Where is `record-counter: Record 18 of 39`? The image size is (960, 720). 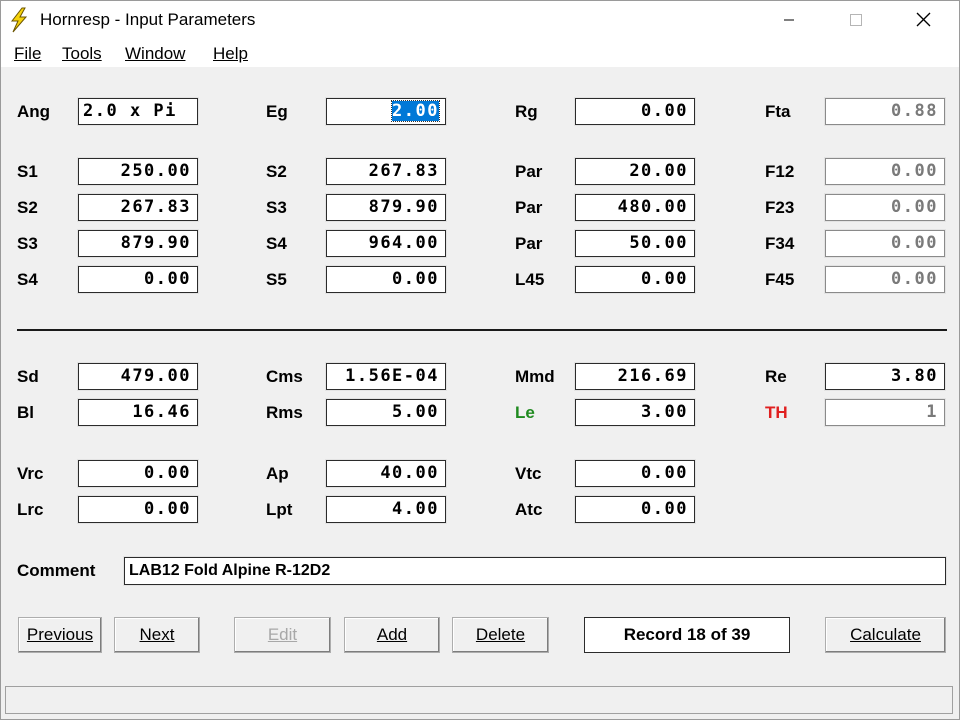 record-counter: Record 18 of 39 is located at coordinates (687, 635).